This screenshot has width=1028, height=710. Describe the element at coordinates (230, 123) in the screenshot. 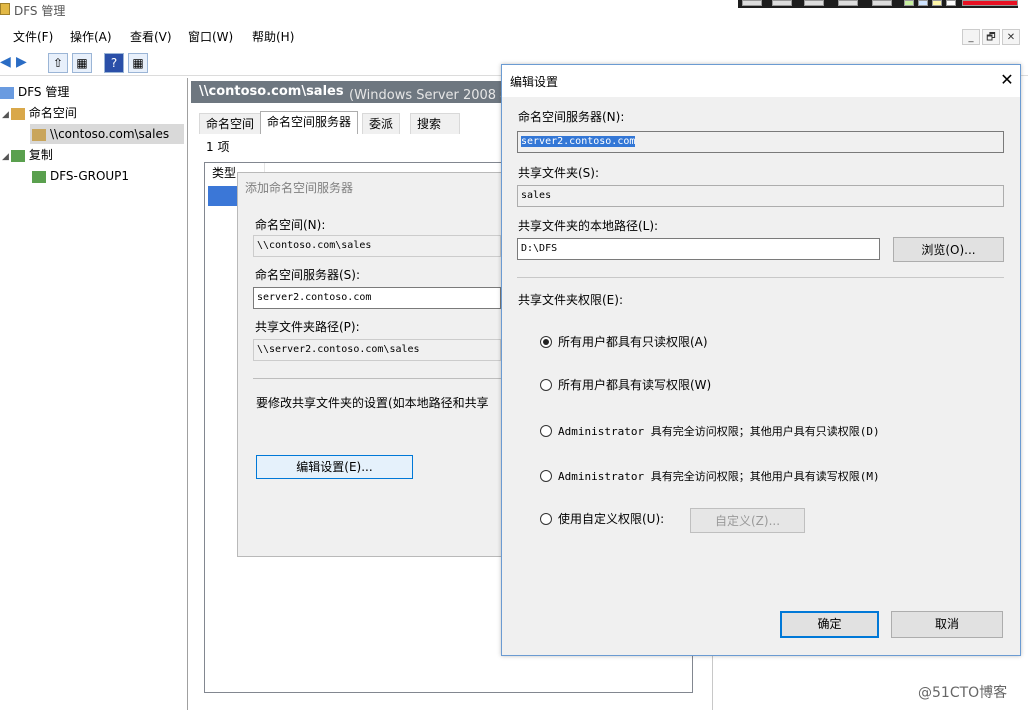

I see `tab-namespace: 命名空间` at that location.